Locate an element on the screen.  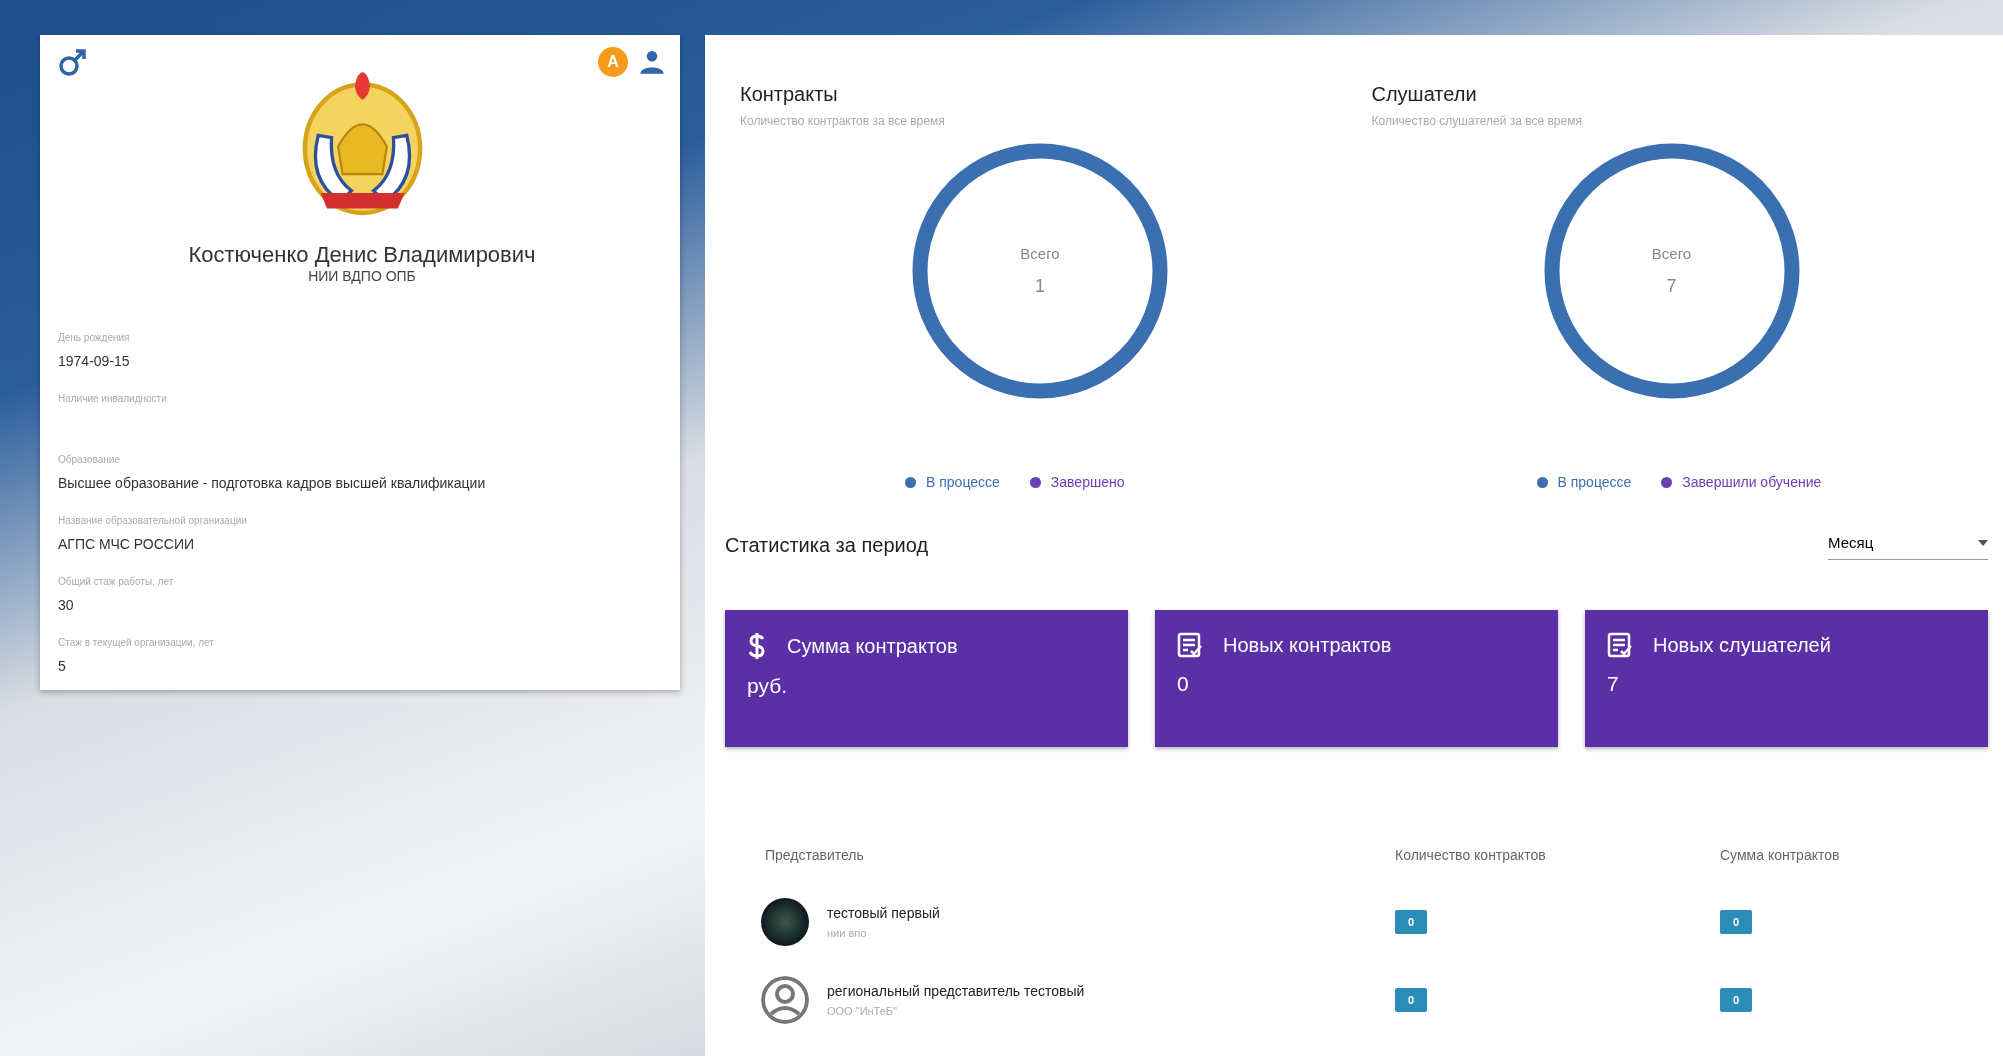
column-header: Сумма контрактов is located at coordinates (1780, 855).